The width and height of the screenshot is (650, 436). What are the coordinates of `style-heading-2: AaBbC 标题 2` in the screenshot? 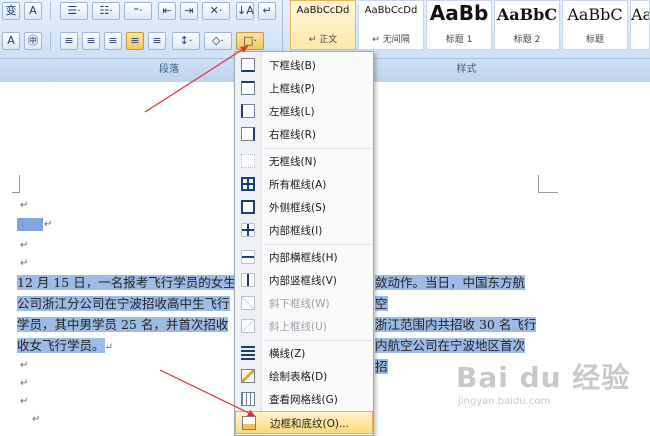 It's located at (527, 25).